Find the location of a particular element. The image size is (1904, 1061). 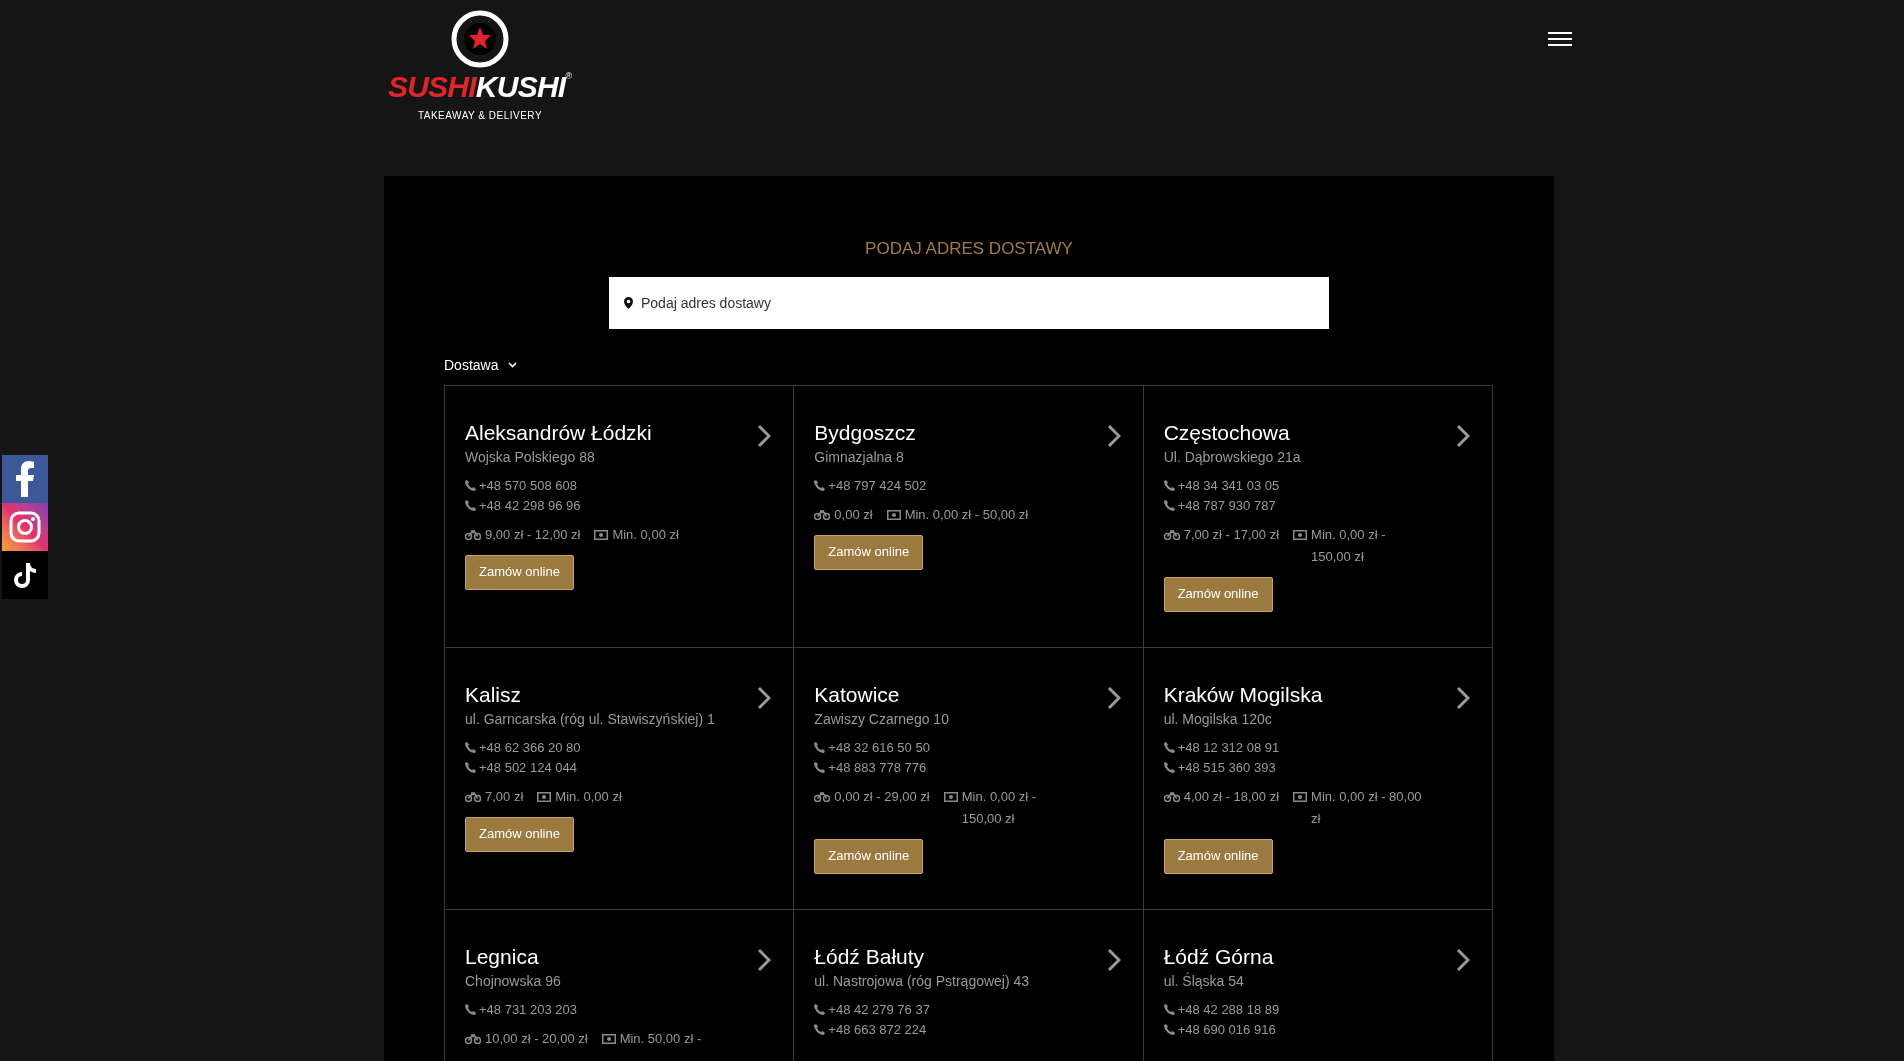

logo: SUSHIKUSHI® TAKEAWAY & DELIVERY is located at coordinates (480, 66).